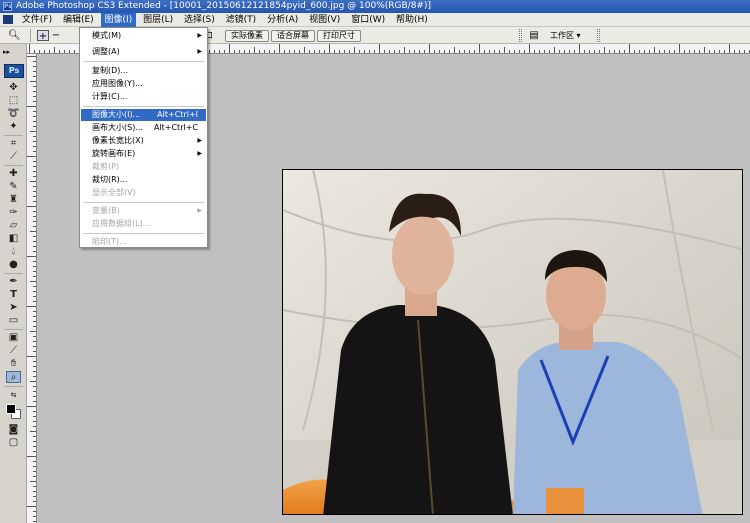 Image resolution: width=750 pixels, height=523 pixels. I want to click on menu-item-mode: 模式(M) ▶, so click(143, 36).